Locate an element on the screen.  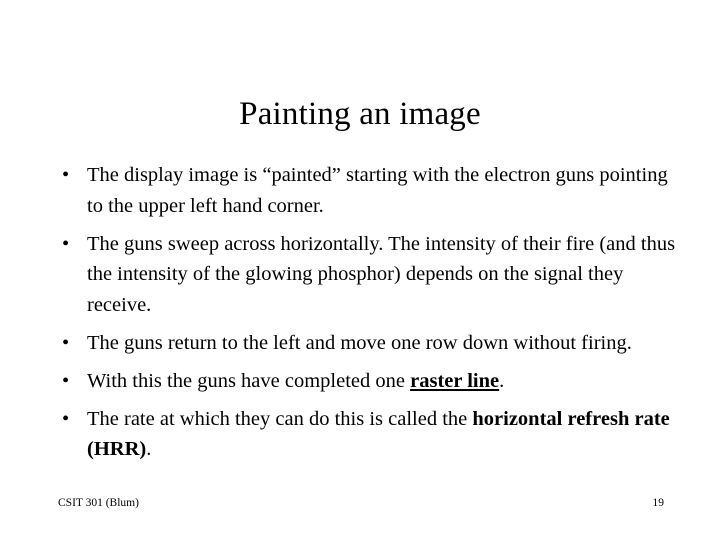
page-title: Painting an image is located at coordinates (360, 114).